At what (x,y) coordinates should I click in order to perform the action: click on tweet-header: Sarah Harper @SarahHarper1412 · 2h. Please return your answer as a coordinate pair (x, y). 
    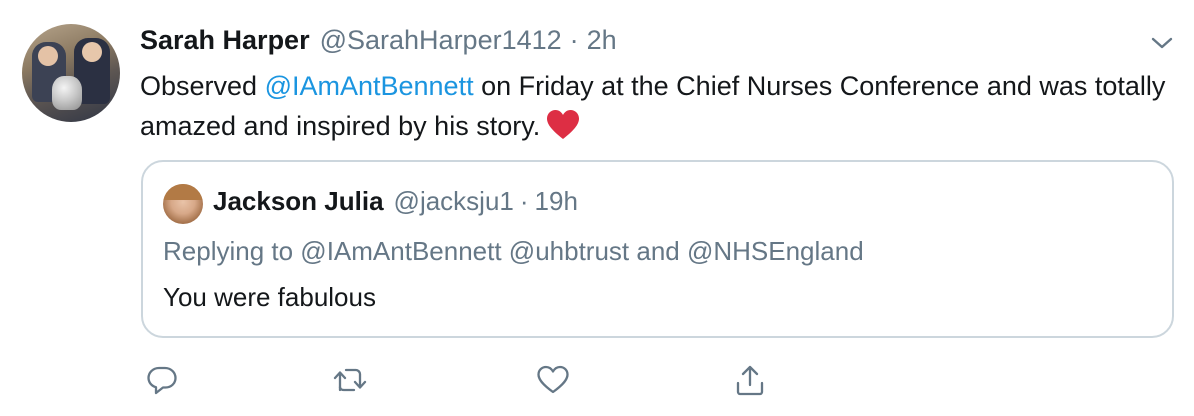
    Looking at the image, I should click on (378, 41).